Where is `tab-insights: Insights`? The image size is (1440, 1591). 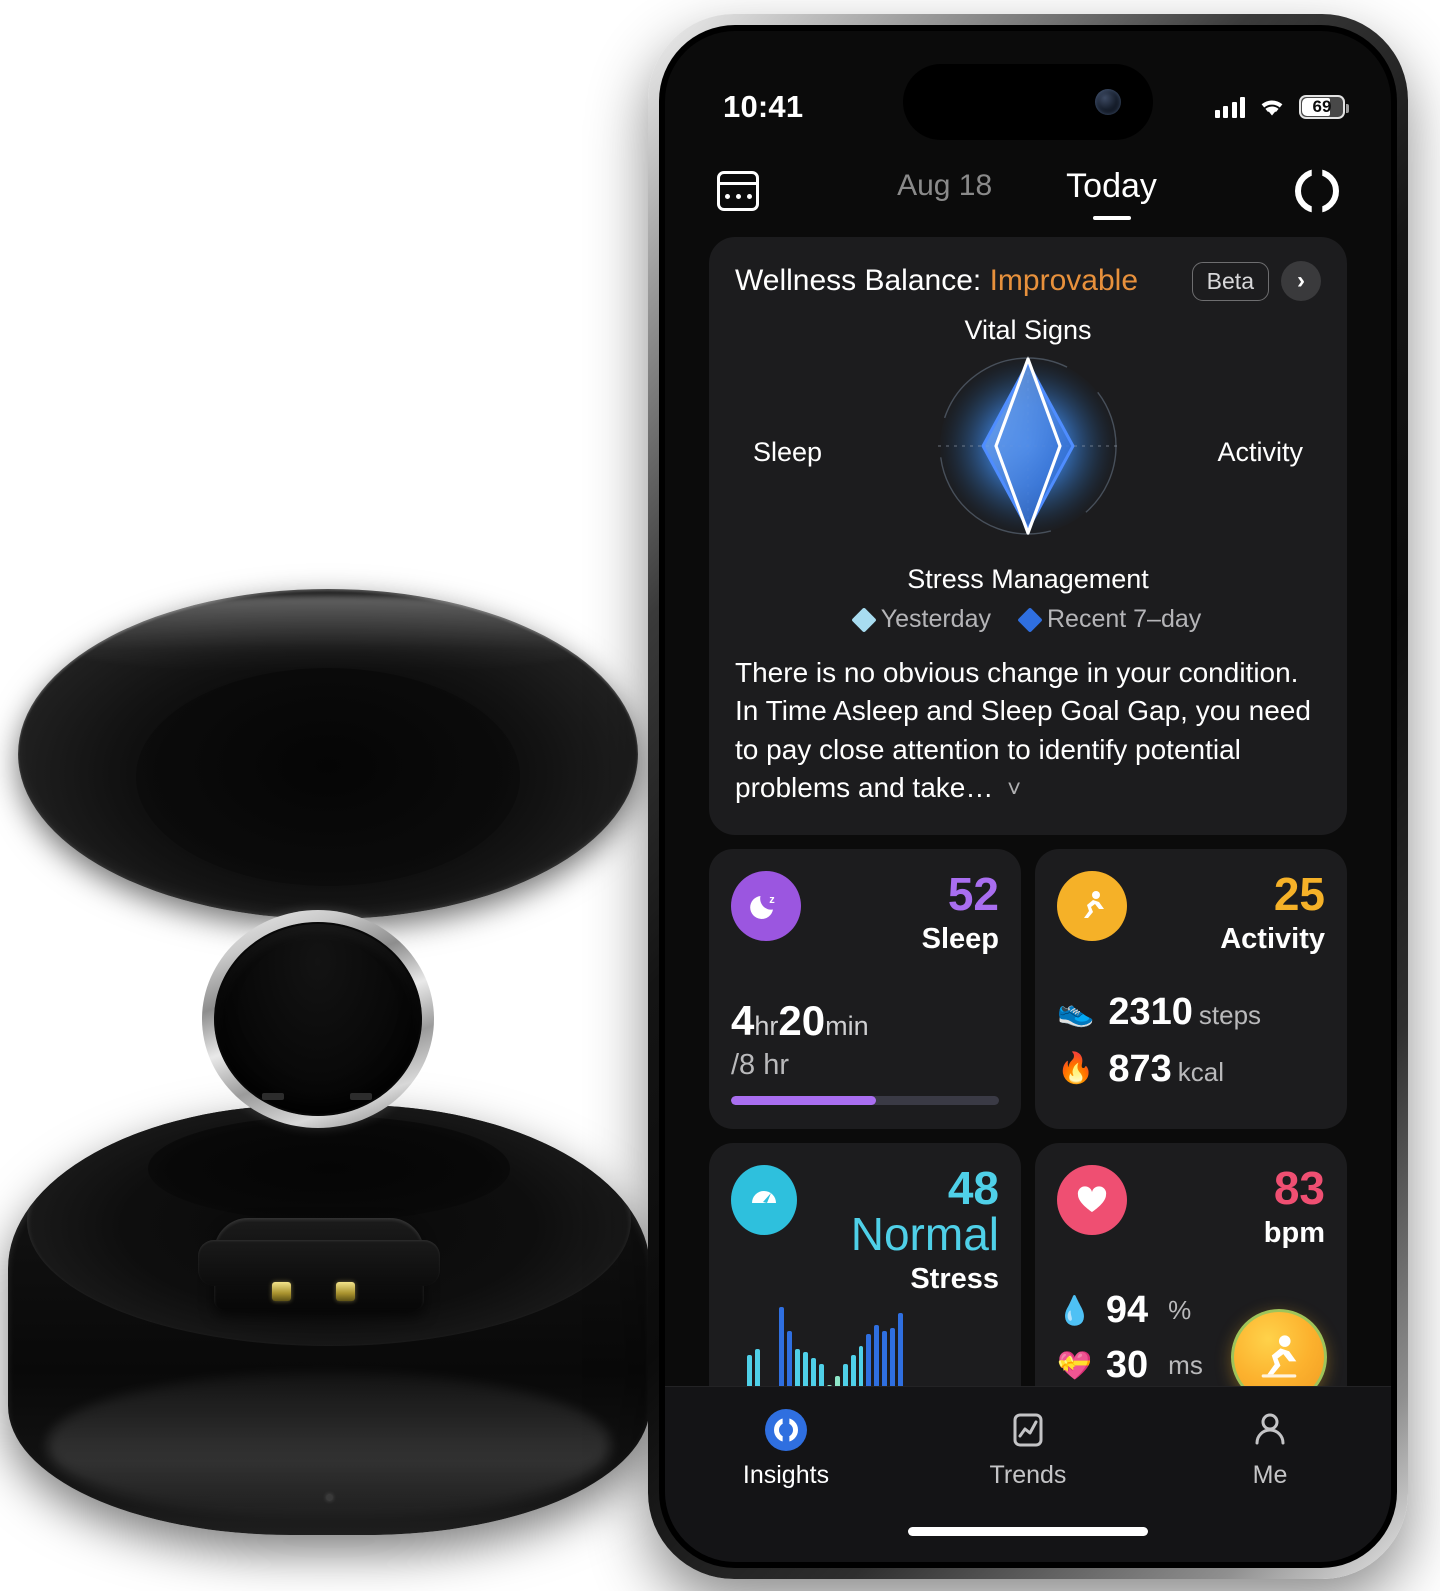 tab-insights: Insights is located at coordinates (786, 1449).